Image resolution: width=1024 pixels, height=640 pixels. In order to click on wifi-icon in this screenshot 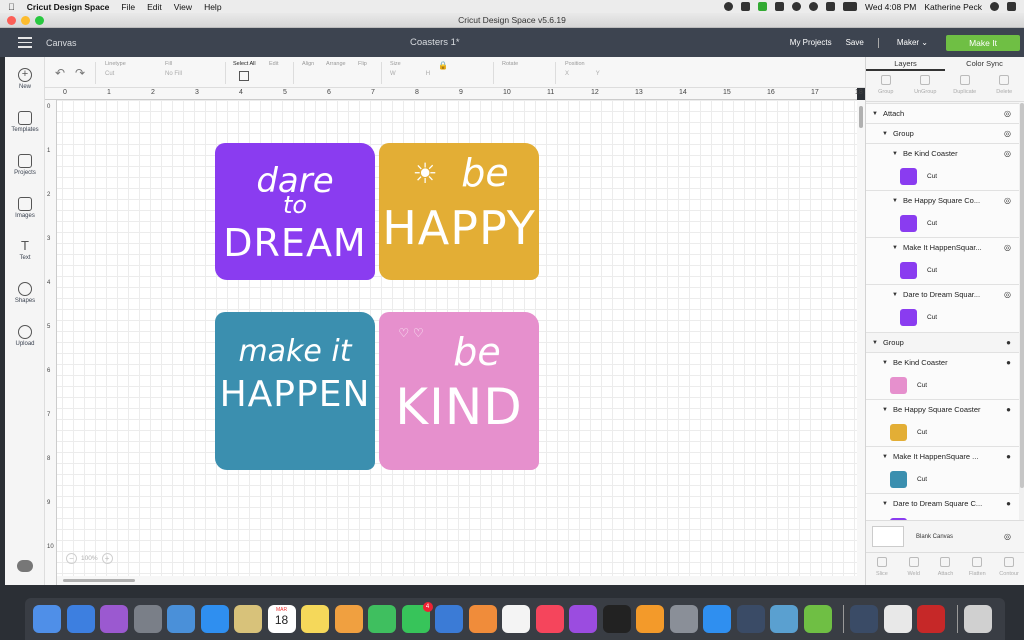, I will do `click(813, 6)`.